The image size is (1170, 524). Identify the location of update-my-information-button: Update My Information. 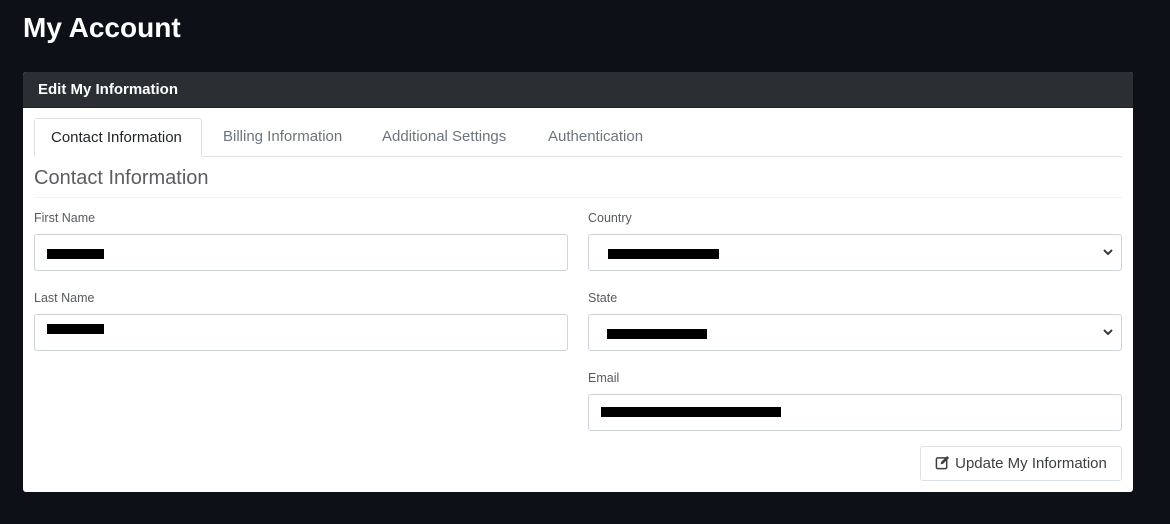
(1021, 463).